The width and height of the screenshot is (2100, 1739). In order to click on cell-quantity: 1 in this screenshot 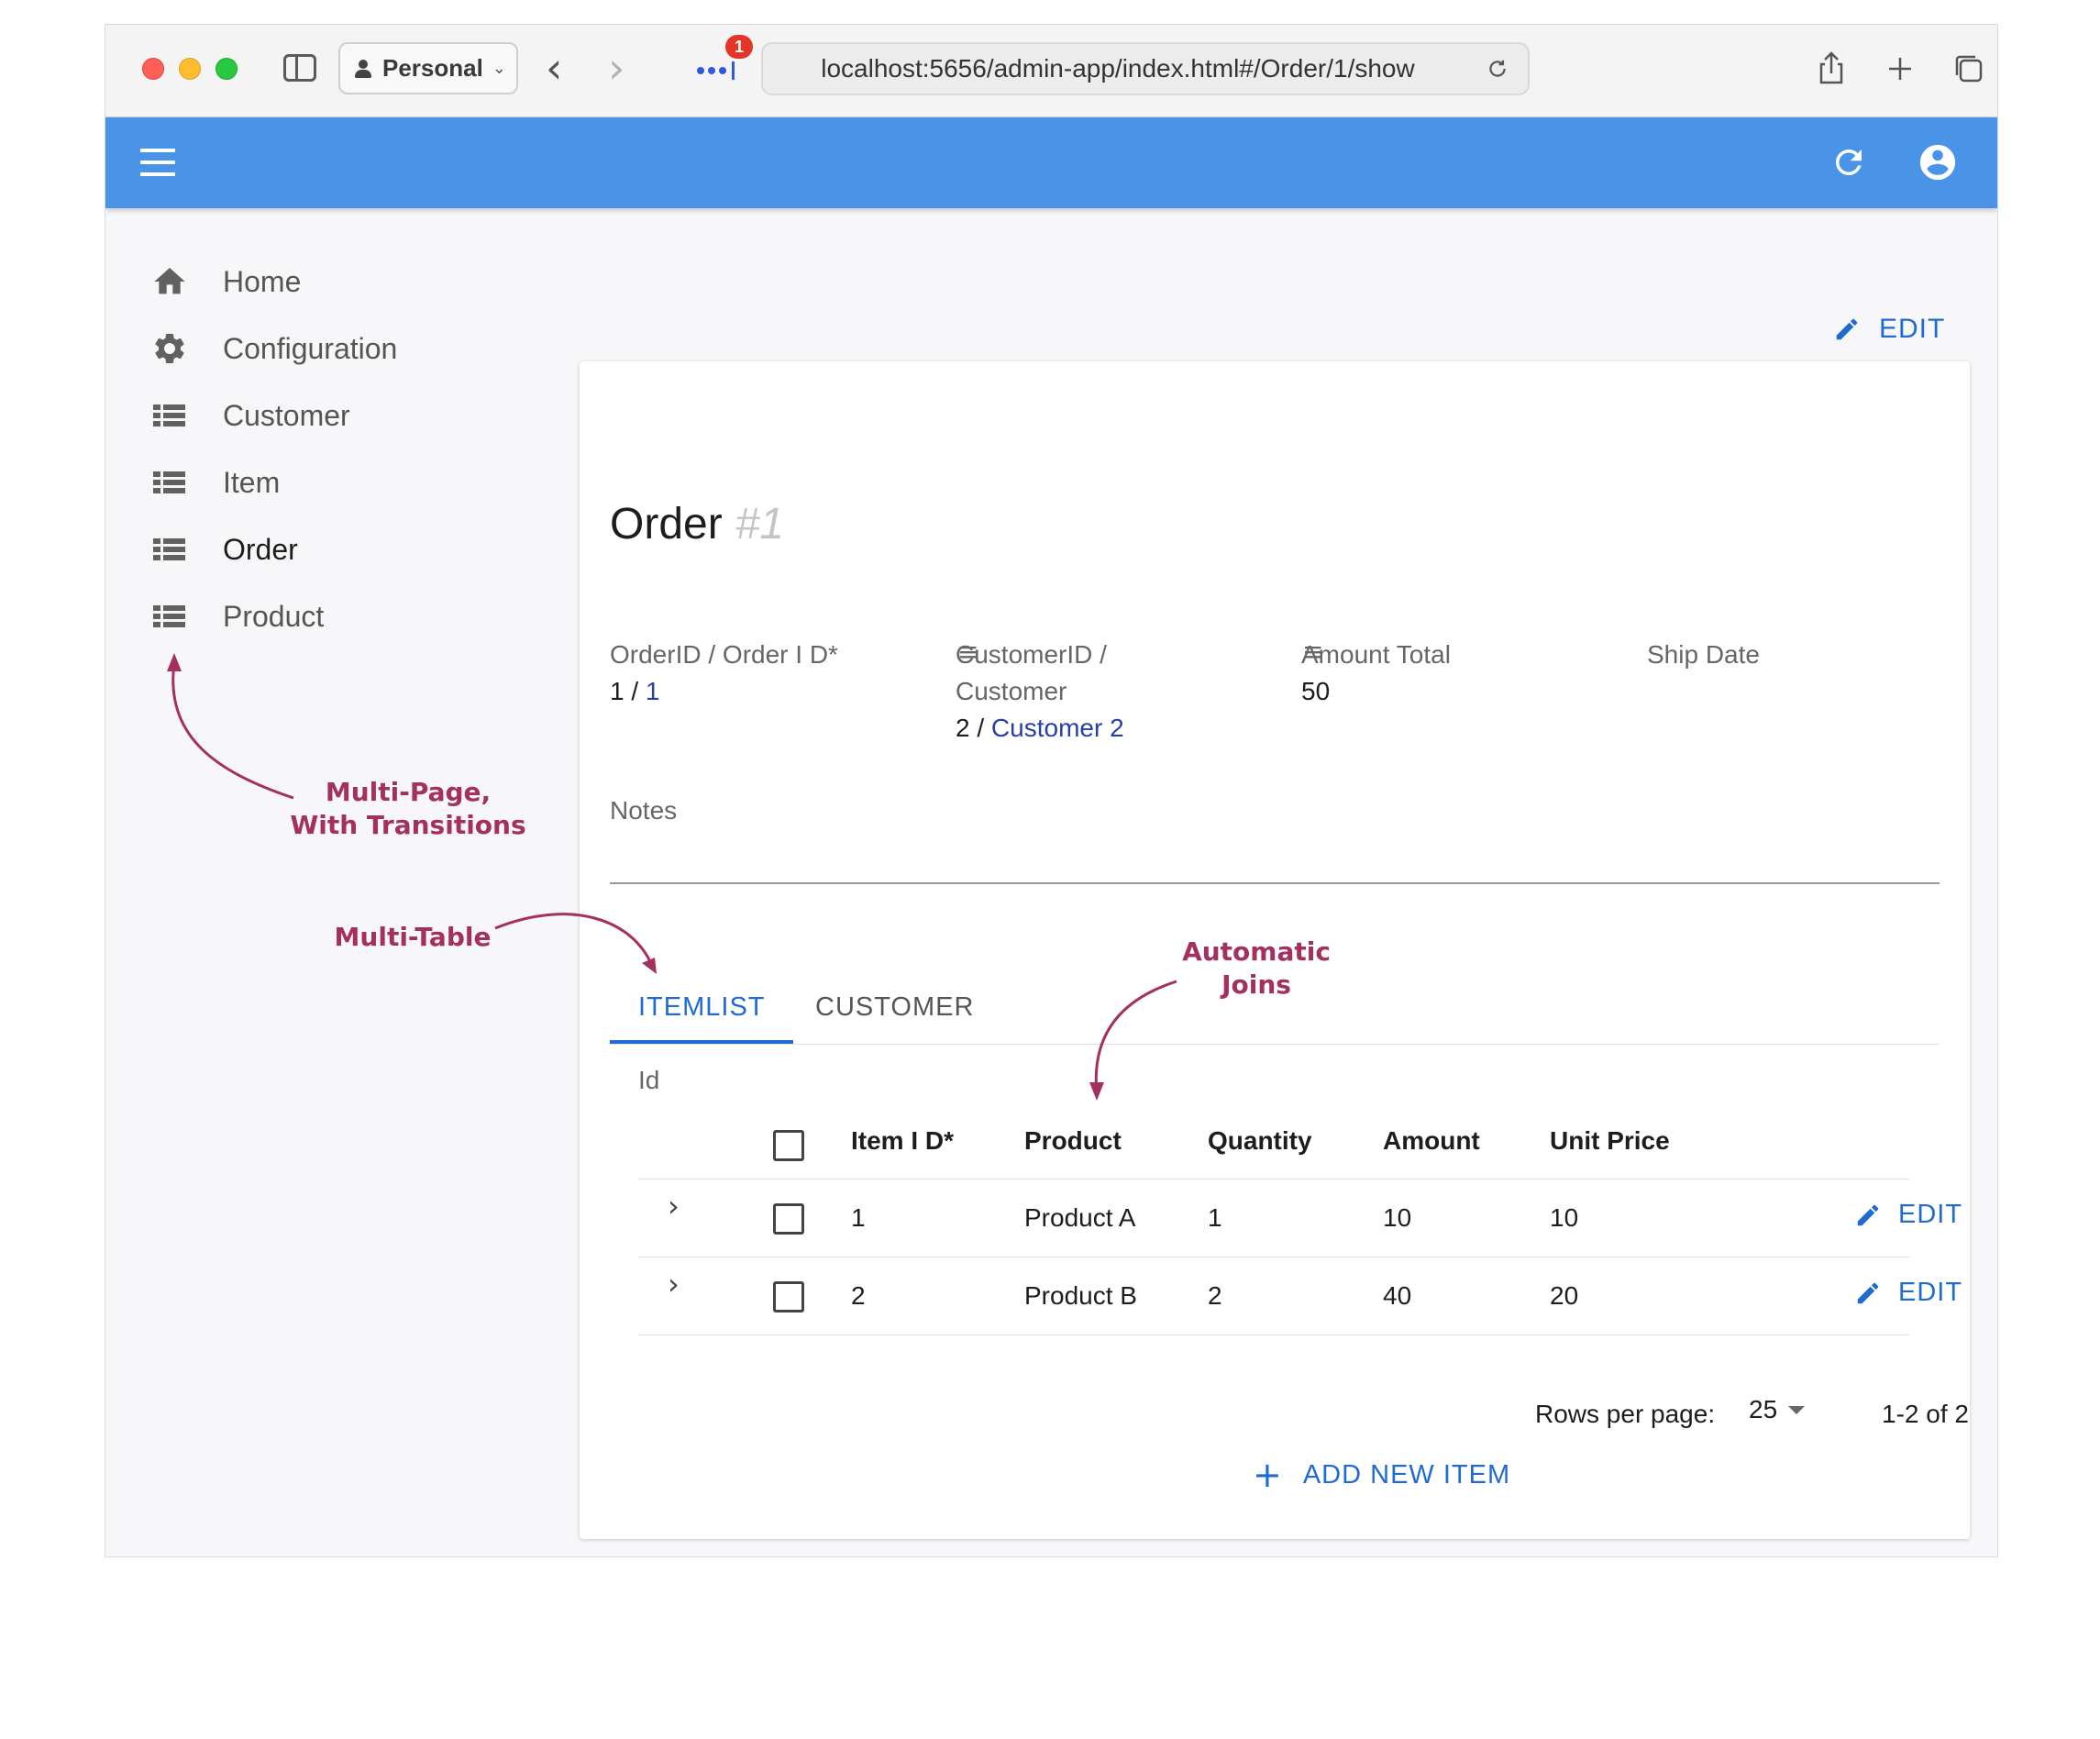, I will do `click(1215, 1217)`.